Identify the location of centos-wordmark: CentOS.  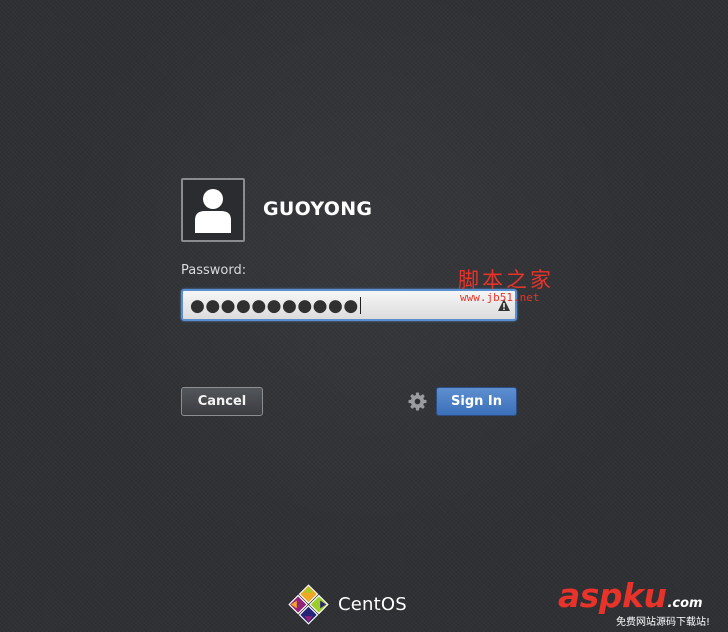
(372, 604).